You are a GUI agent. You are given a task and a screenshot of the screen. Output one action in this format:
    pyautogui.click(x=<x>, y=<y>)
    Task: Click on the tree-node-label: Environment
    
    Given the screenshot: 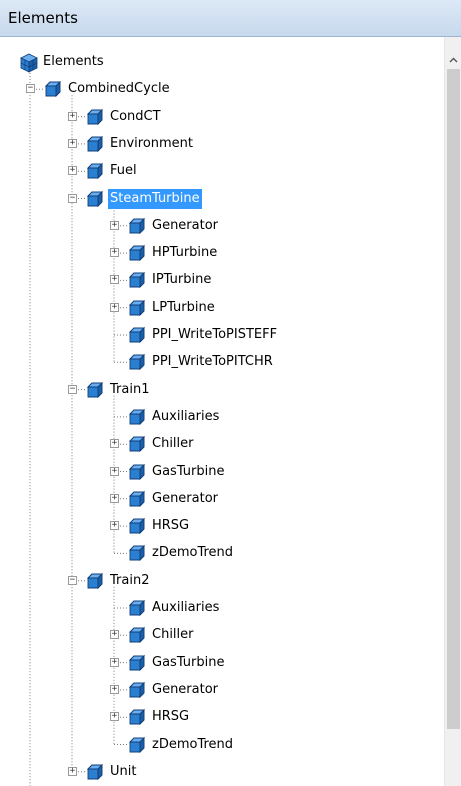 What is the action you would take?
    pyautogui.click(x=151, y=144)
    